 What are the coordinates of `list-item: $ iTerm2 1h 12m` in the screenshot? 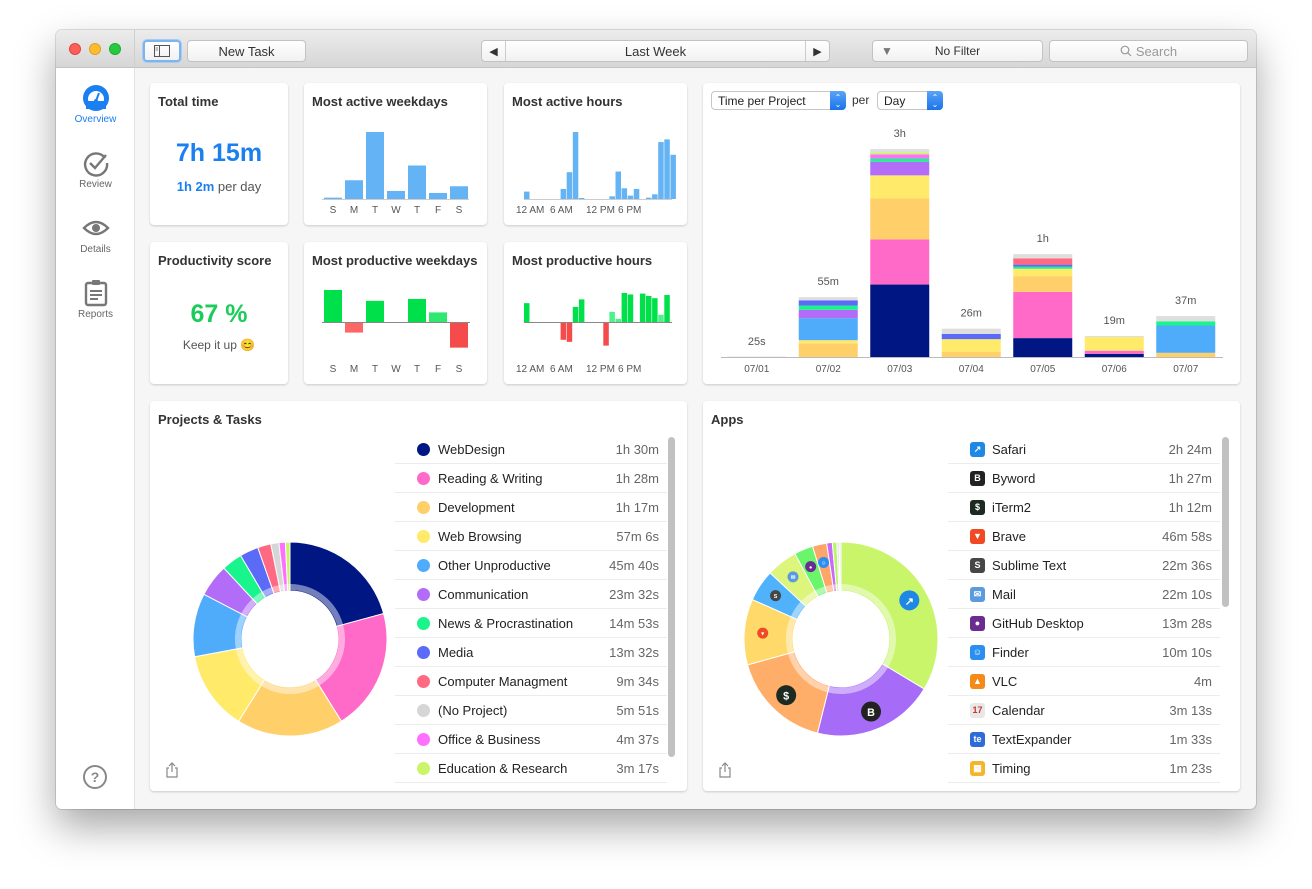 It's located at (1084, 507).